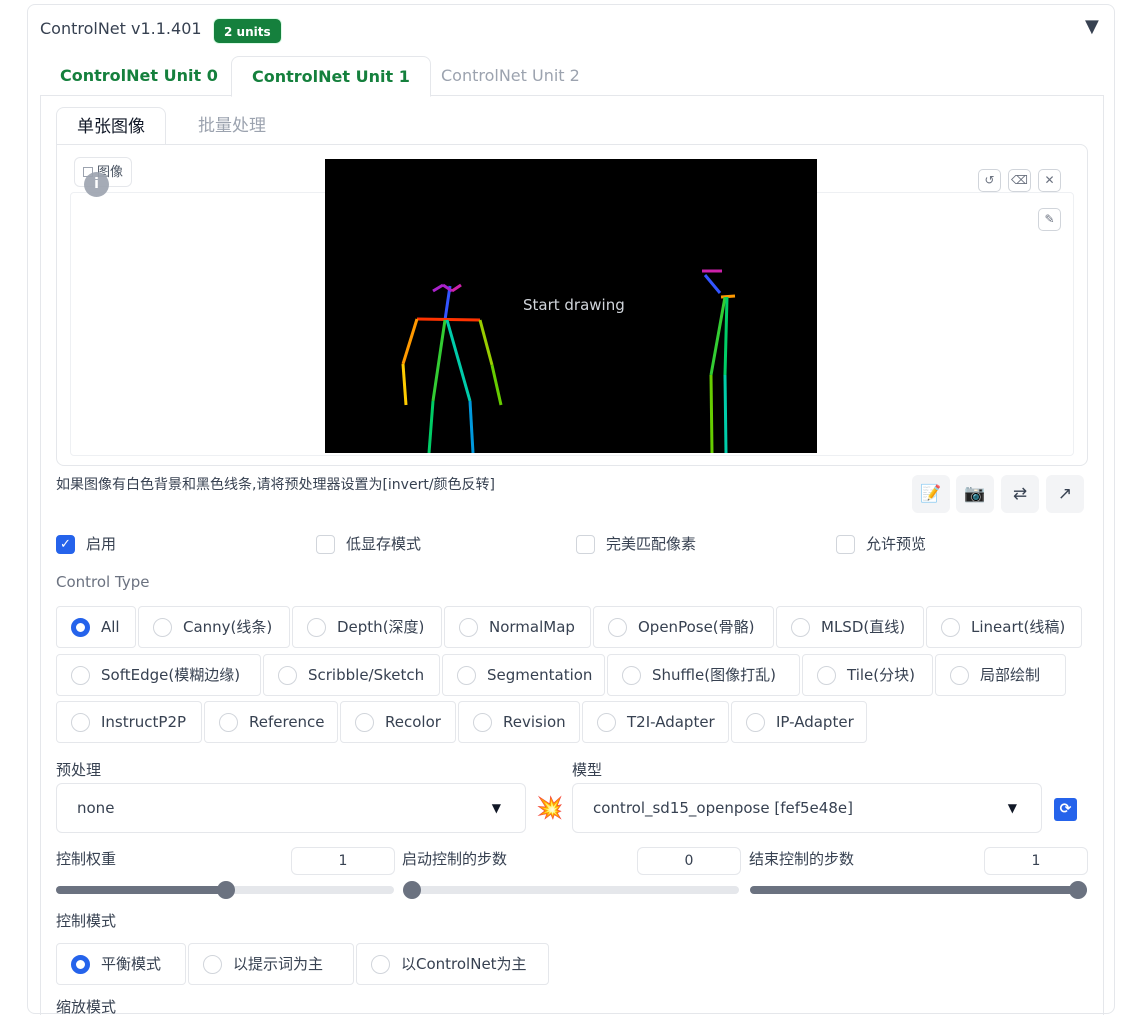  Describe the element at coordinates (1065, 494) in the screenshot. I see `send-icon: ↗` at that location.